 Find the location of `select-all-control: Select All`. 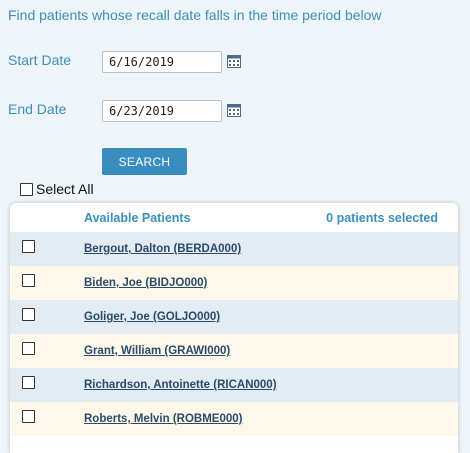

select-all-control: Select All is located at coordinates (57, 189).